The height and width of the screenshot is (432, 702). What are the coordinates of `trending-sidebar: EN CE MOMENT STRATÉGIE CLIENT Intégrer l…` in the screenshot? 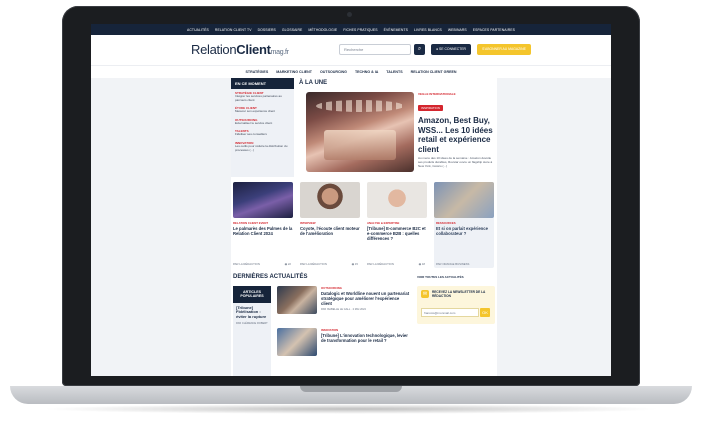 It's located at (262, 127).